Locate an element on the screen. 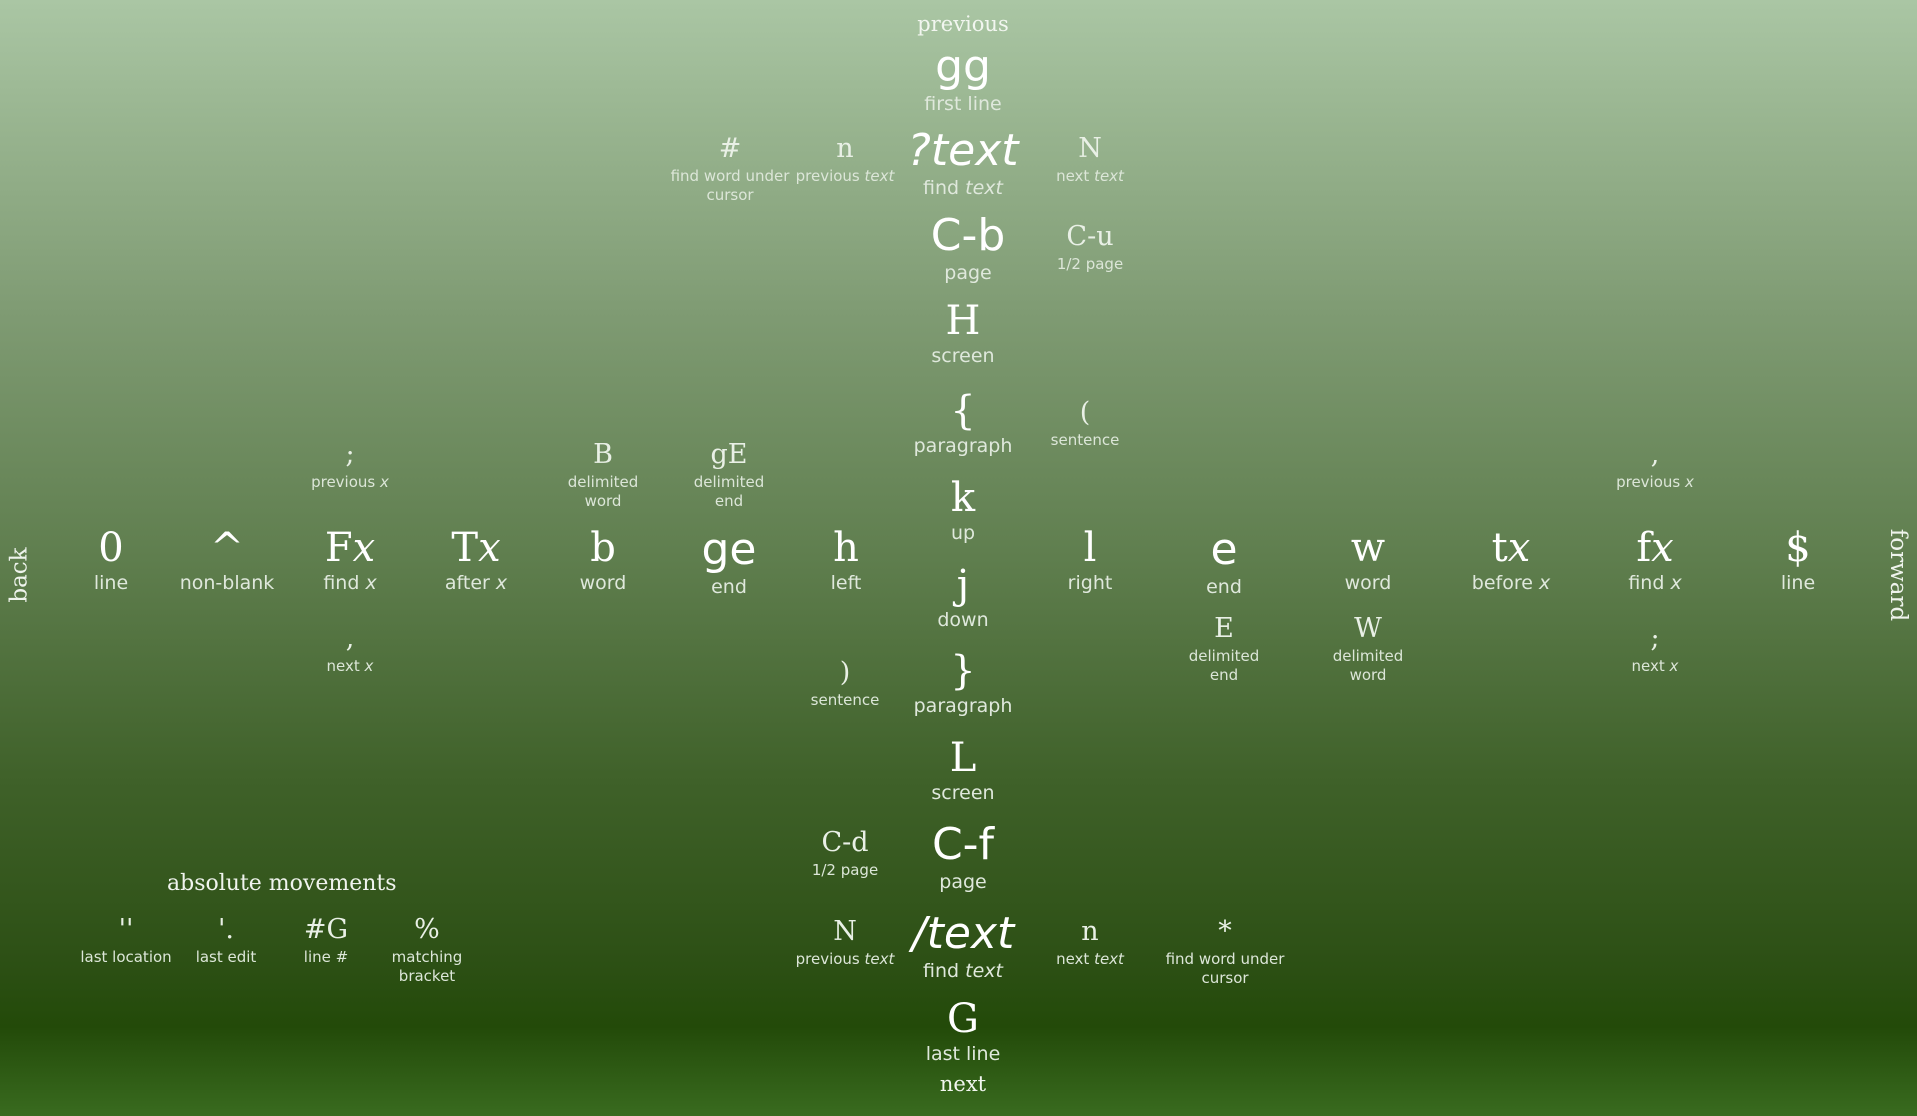 The width and height of the screenshot is (1917, 1116). caret-desc: non-blank is located at coordinates (227, 583).